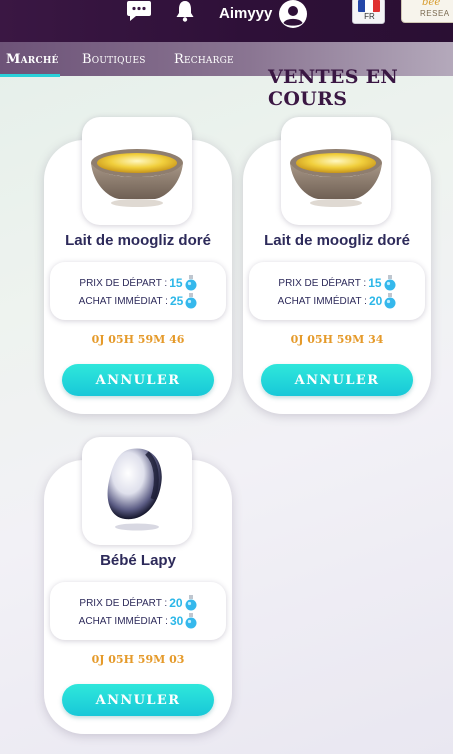 Image resolution: width=453 pixels, height=754 pixels. Describe the element at coordinates (369, 6) in the screenshot. I see `french-flag-icon` at that location.